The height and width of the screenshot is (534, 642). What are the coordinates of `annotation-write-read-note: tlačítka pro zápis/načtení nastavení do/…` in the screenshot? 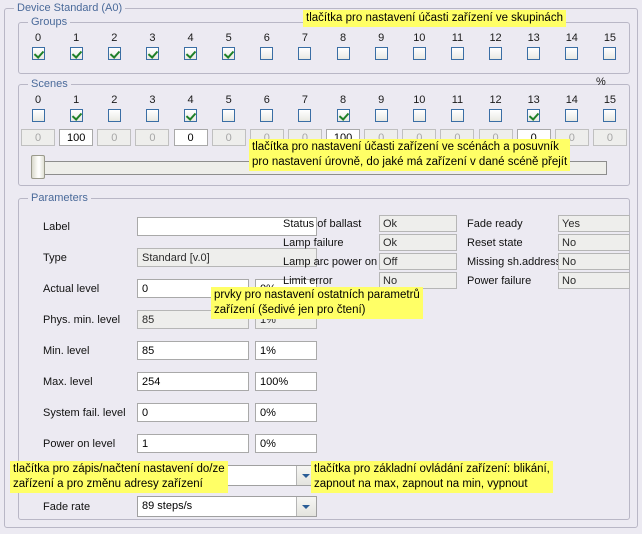 It's located at (119, 477).